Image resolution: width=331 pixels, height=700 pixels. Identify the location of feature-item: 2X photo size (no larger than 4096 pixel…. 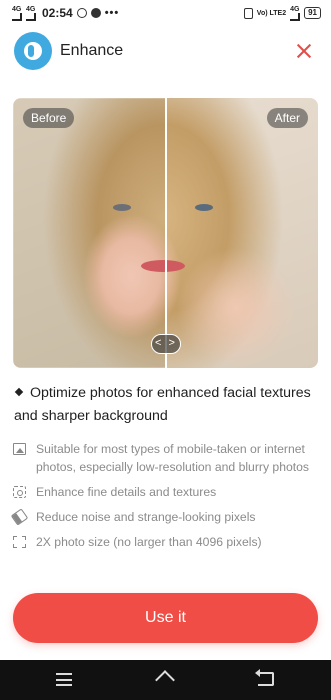
(165, 542).